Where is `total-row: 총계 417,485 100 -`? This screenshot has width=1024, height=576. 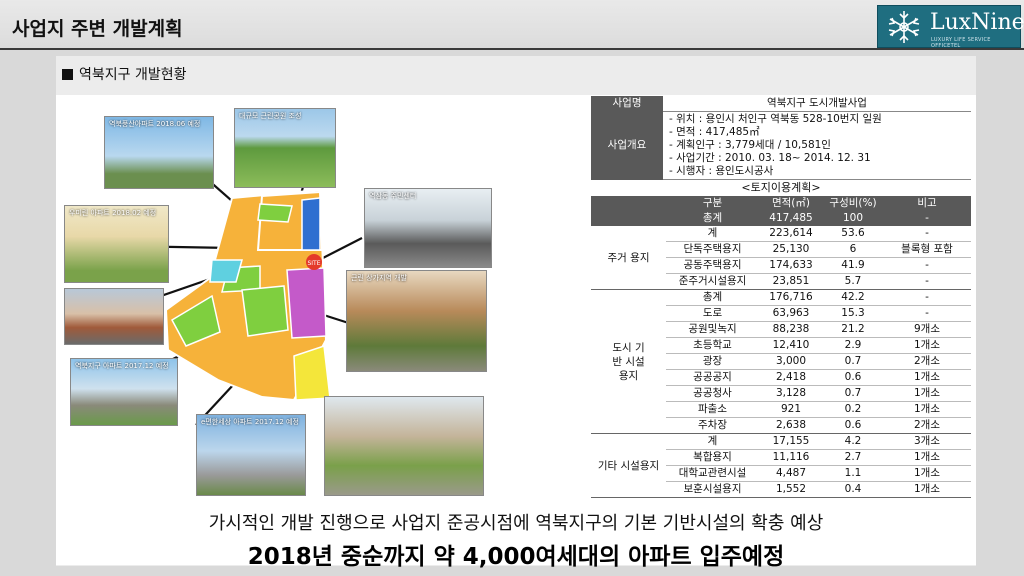
total-row: 총계 417,485 100 - is located at coordinates (781, 218).